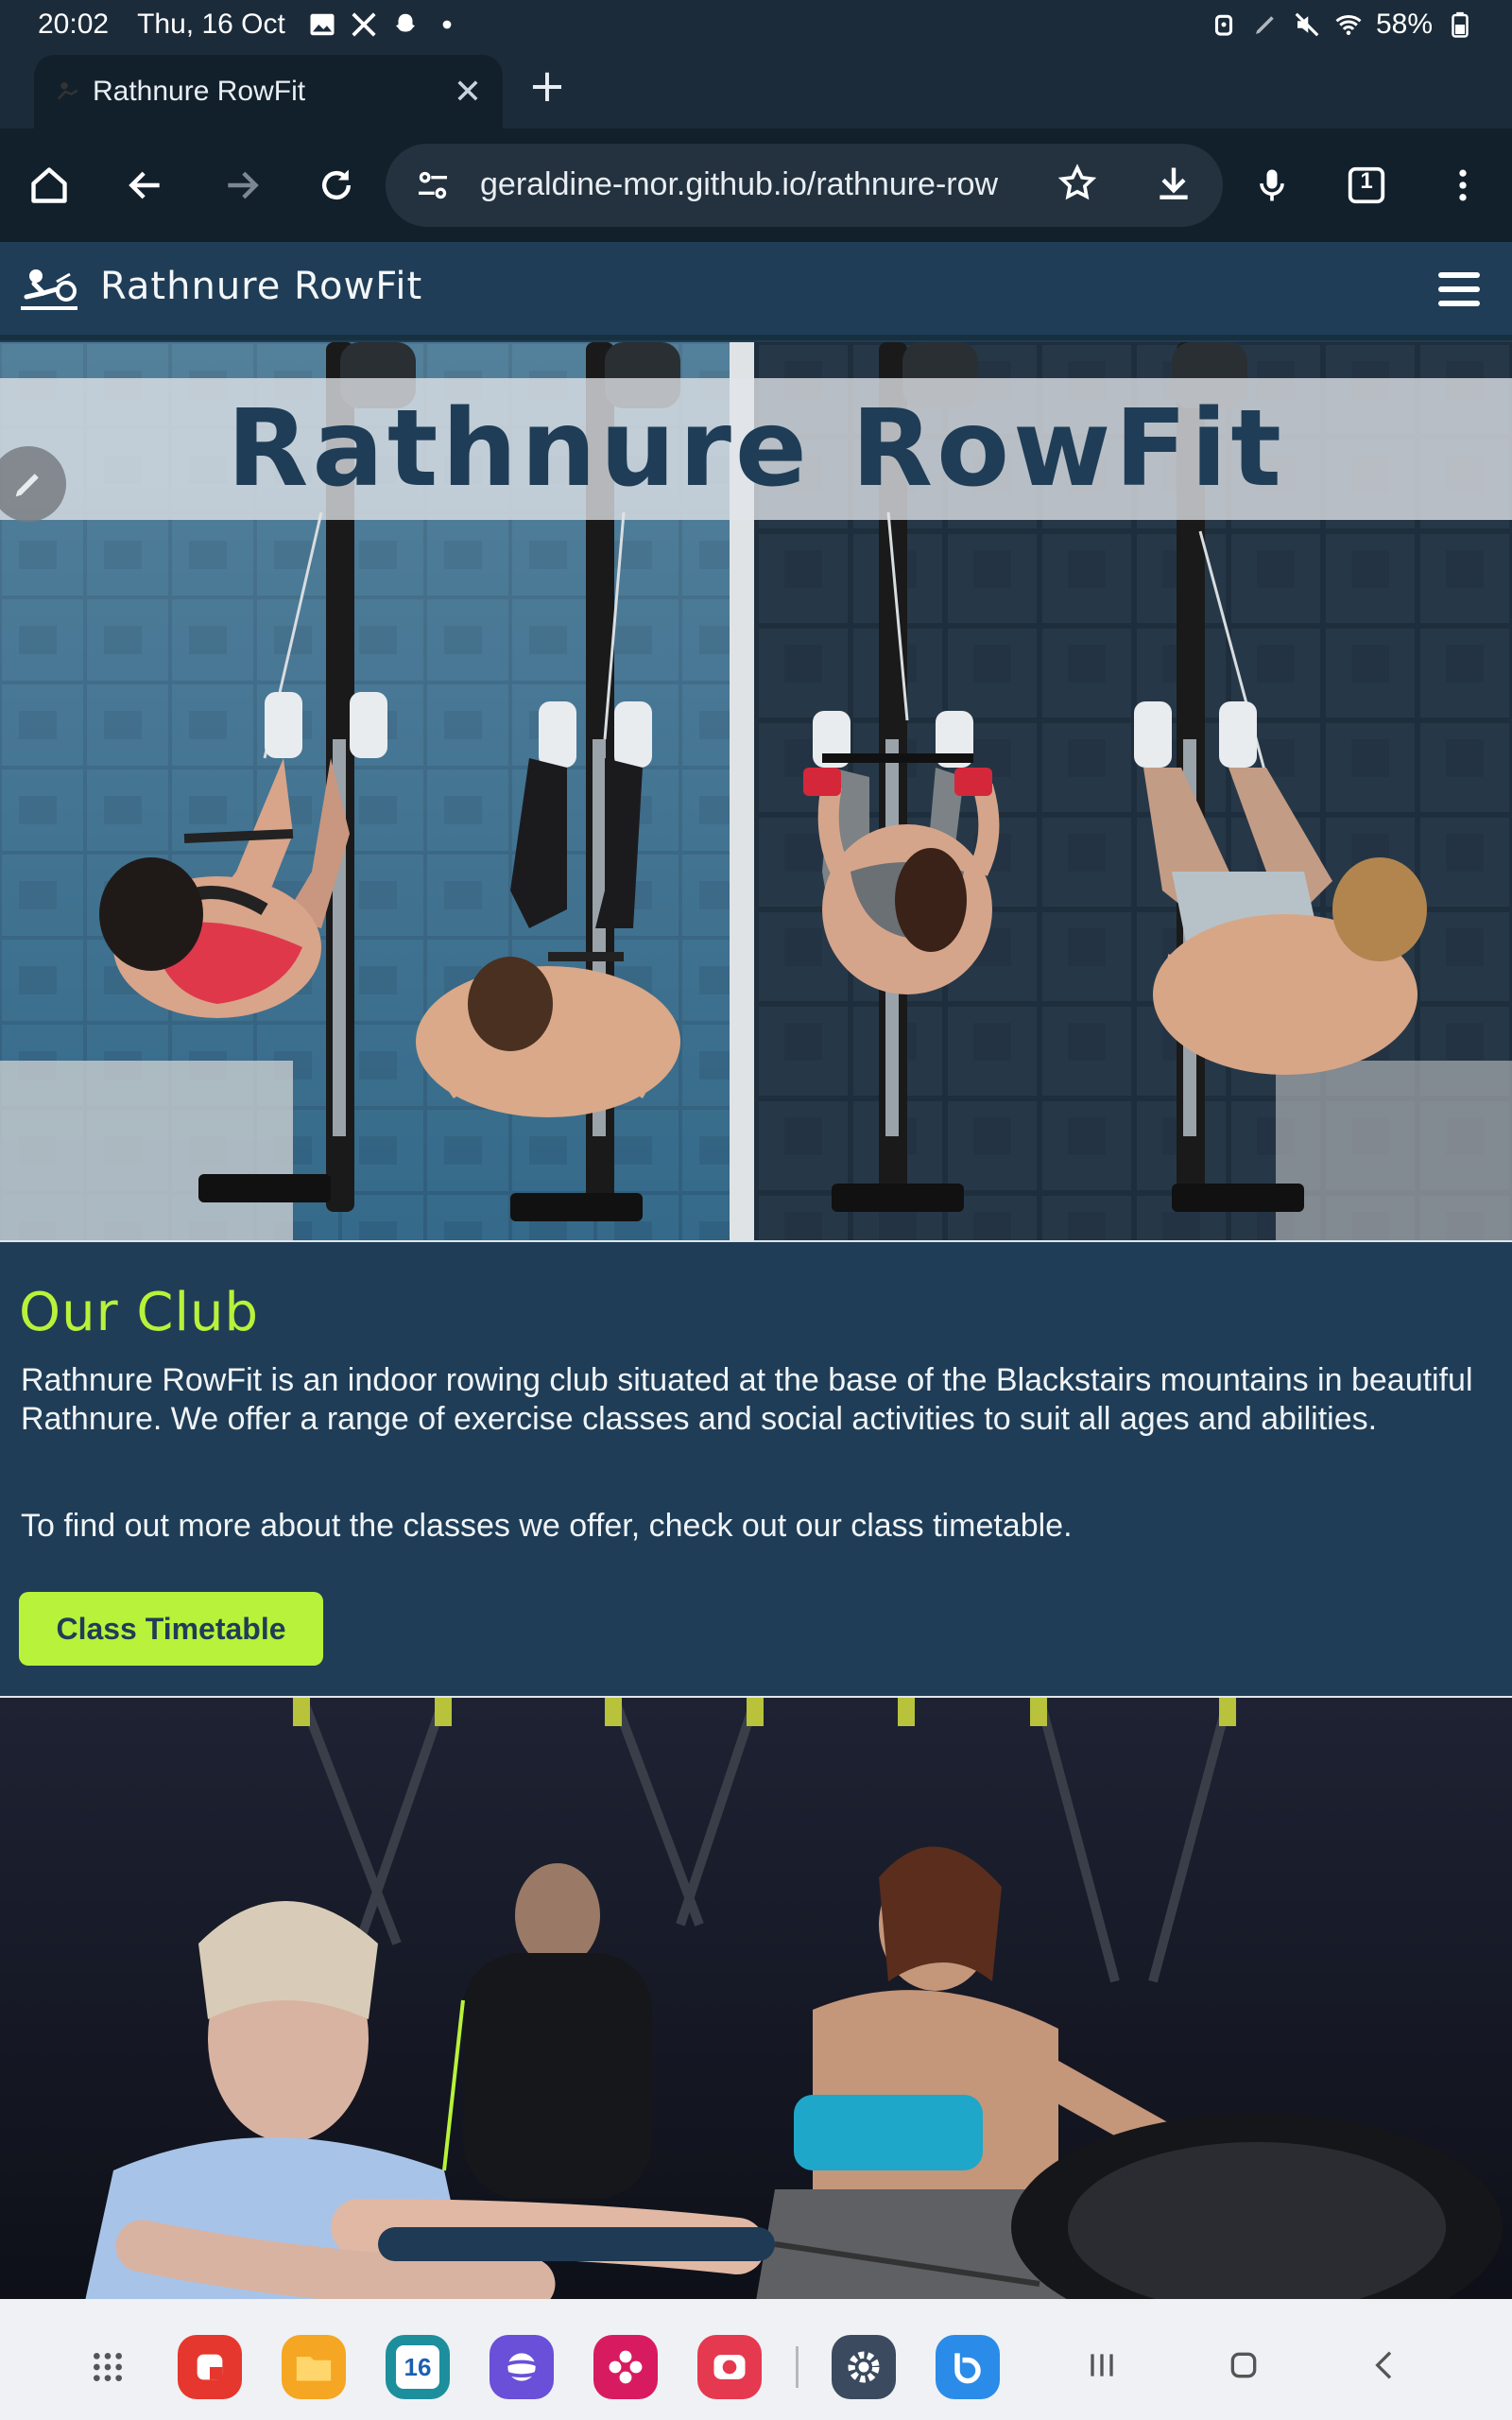 This screenshot has height=2420, width=1512. I want to click on close-tab-icon: ✕, so click(468, 92).